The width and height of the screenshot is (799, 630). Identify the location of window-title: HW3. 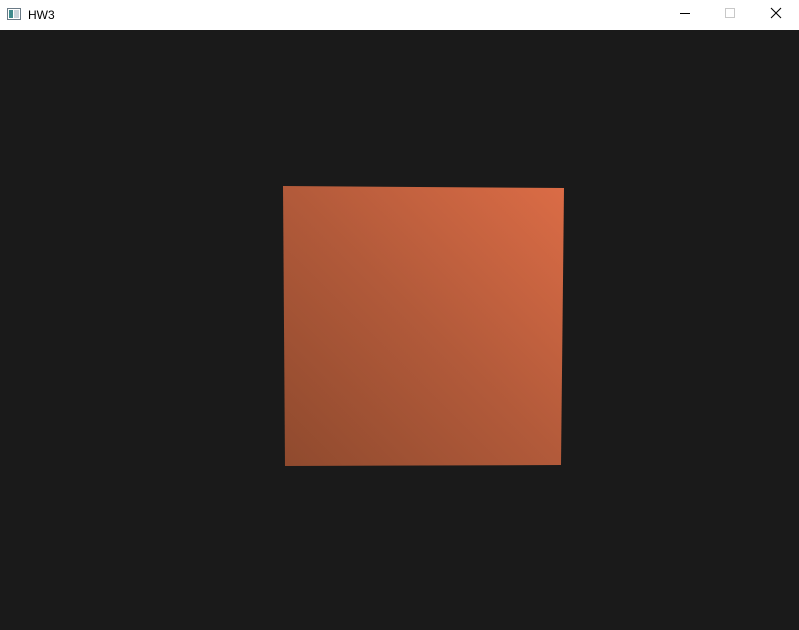
(41, 15).